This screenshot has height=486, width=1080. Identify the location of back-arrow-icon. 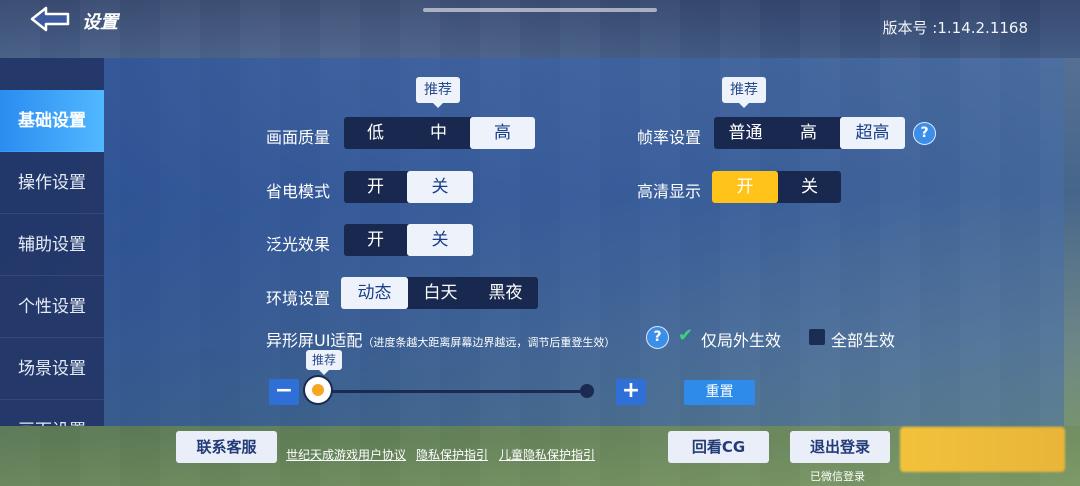
(51, 19).